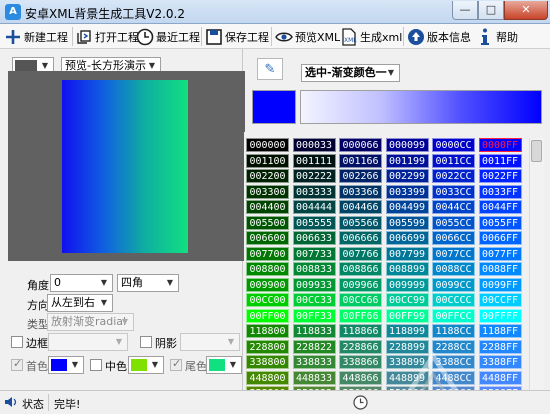 The height and width of the screenshot is (414, 550). What do you see at coordinates (267, 145) in the screenshot?
I see `palette-cell: 000000` at bounding box center [267, 145].